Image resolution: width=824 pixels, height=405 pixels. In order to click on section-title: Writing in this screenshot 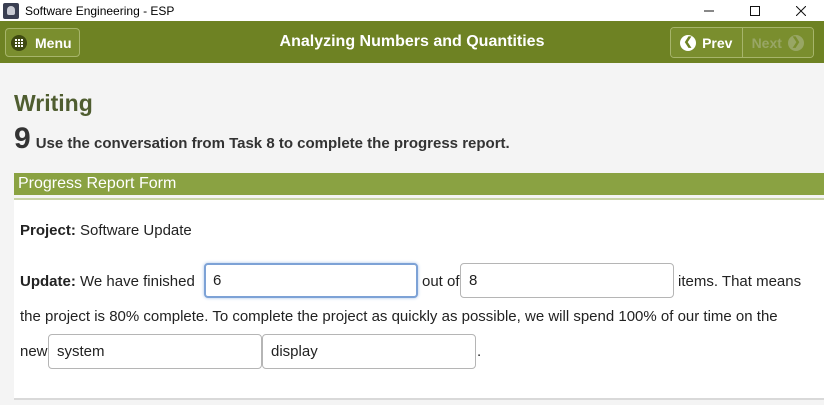, I will do `click(53, 103)`.